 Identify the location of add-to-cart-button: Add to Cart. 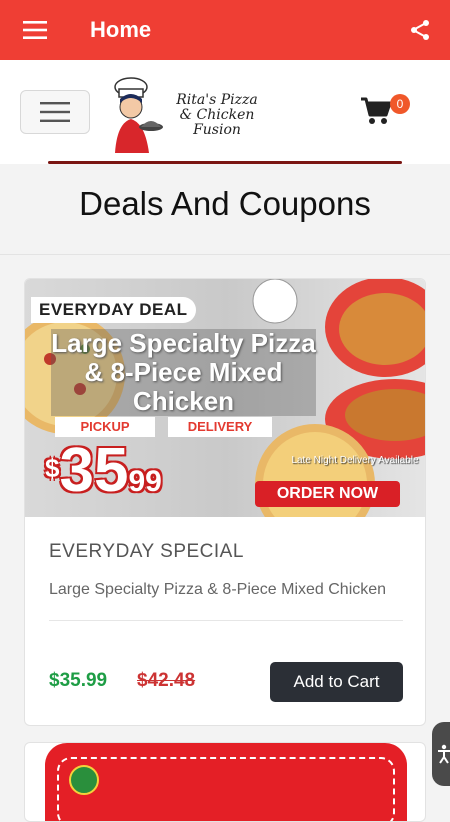
(336, 682).